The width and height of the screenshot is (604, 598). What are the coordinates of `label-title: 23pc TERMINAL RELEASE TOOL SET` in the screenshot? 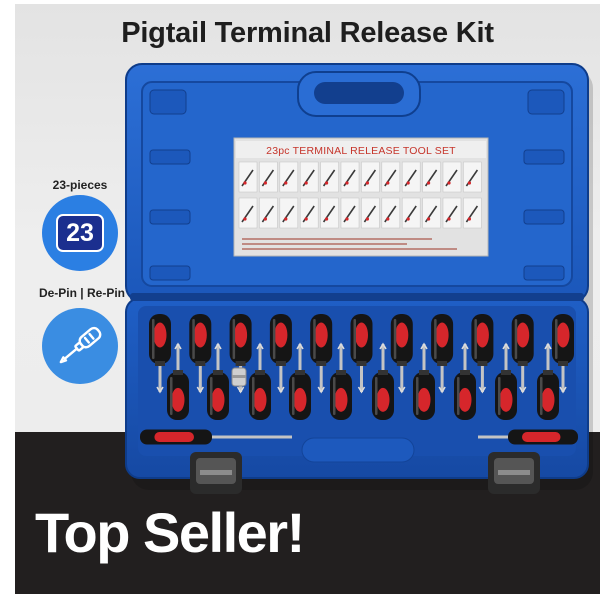 It's located at (361, 151).